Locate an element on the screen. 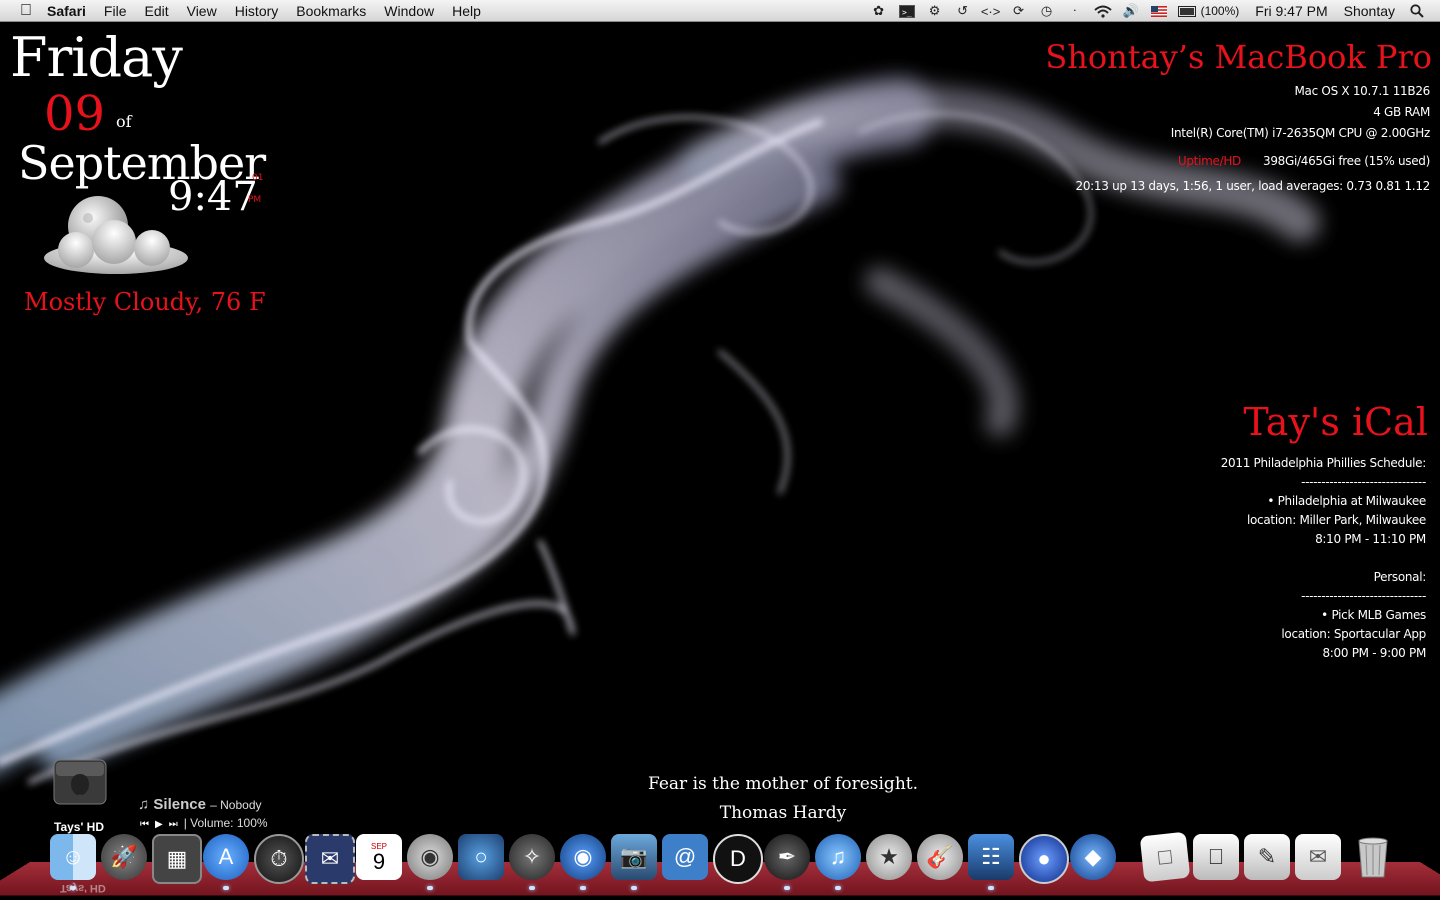 Image resolution: width=1440 pixels, height=900 pixels. trash-icon is located at coordinates (1373, 857).